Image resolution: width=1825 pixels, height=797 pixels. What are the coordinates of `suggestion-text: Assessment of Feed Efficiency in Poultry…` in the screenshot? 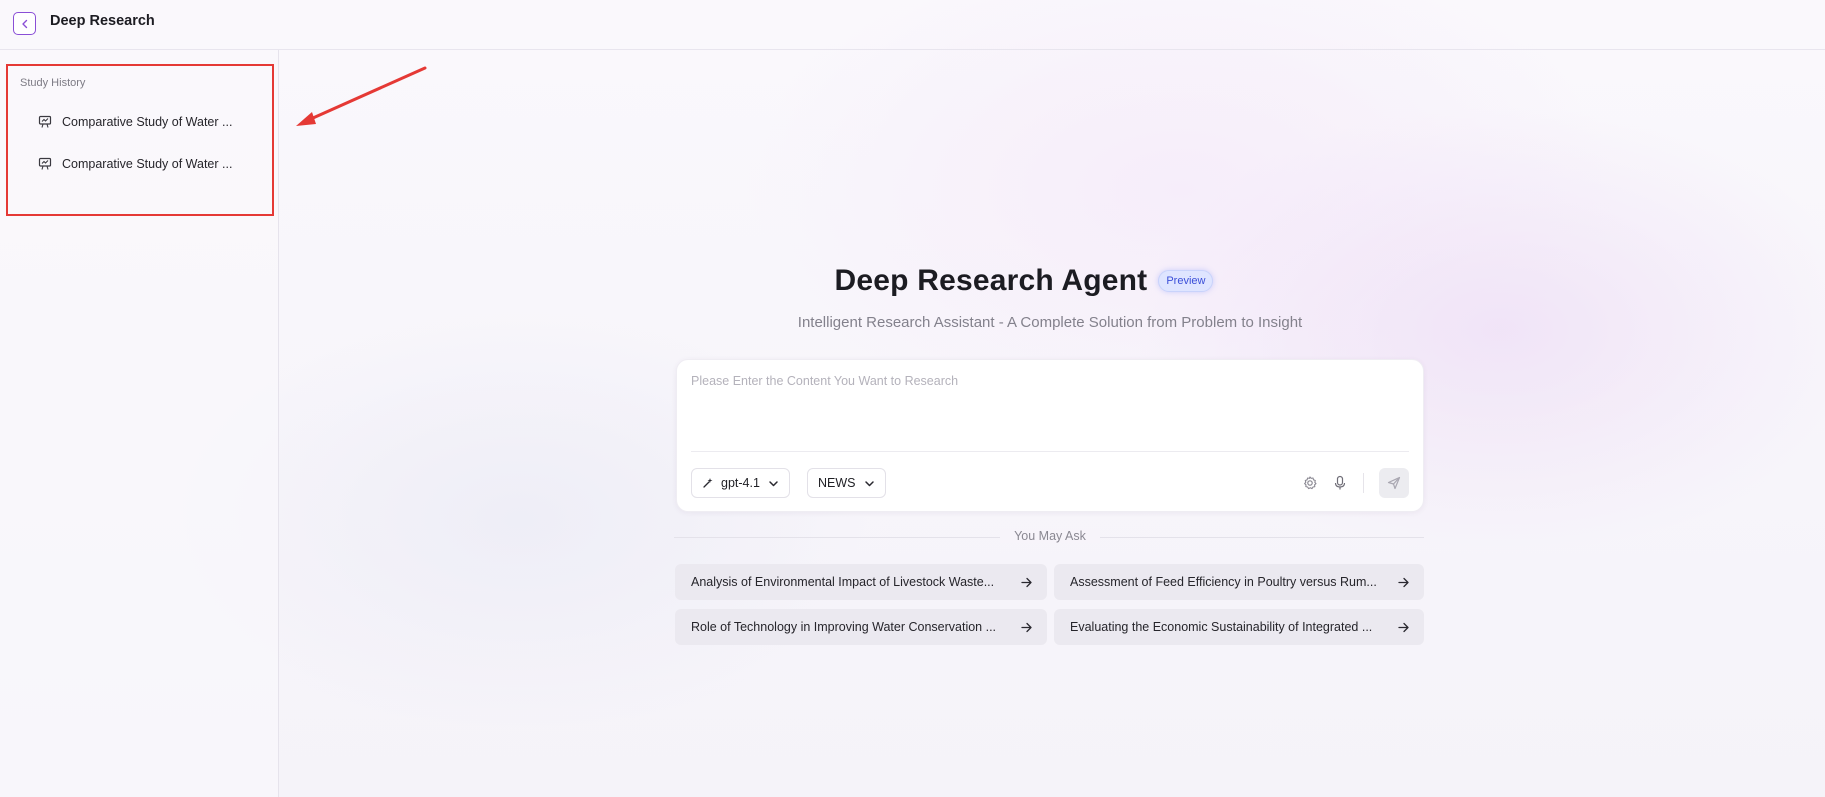 It's located at (1223, 582).